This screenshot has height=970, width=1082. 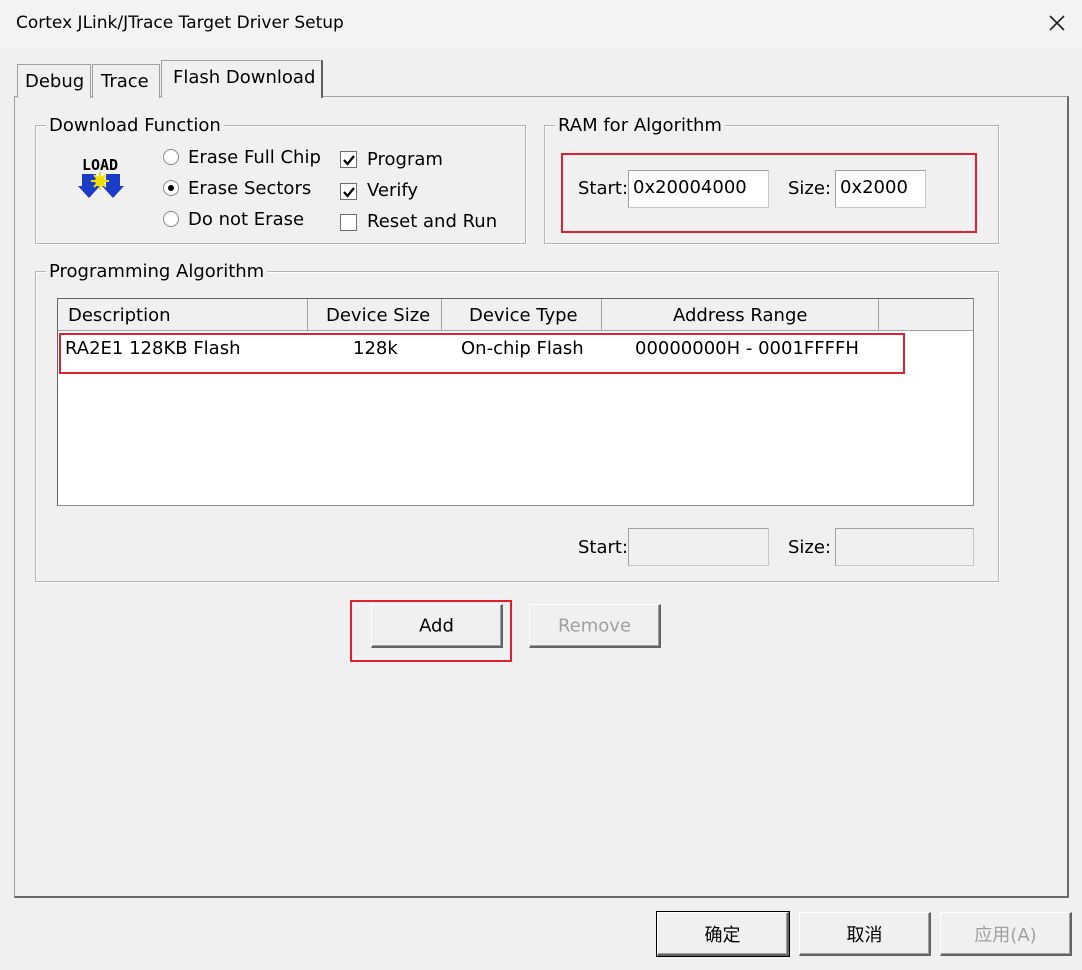 What do you see at coordinates (171, 188) in the screenshot?
I see `erase-sectors-radio` at bounding box center [171, 188].